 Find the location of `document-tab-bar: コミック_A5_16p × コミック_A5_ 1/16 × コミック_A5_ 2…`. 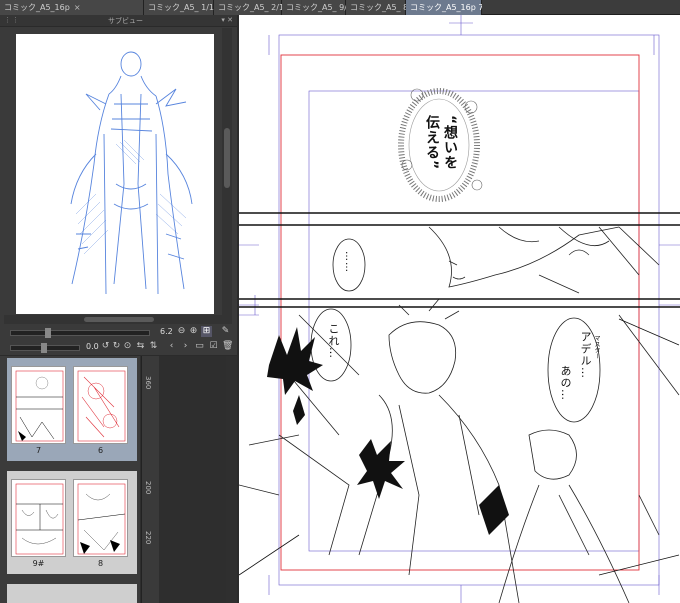

document-tab-bar: コミック_A5_16p × コミック_A5_ 1/16 × コミック_A5_ 2… is located at coordinates (340, 7).